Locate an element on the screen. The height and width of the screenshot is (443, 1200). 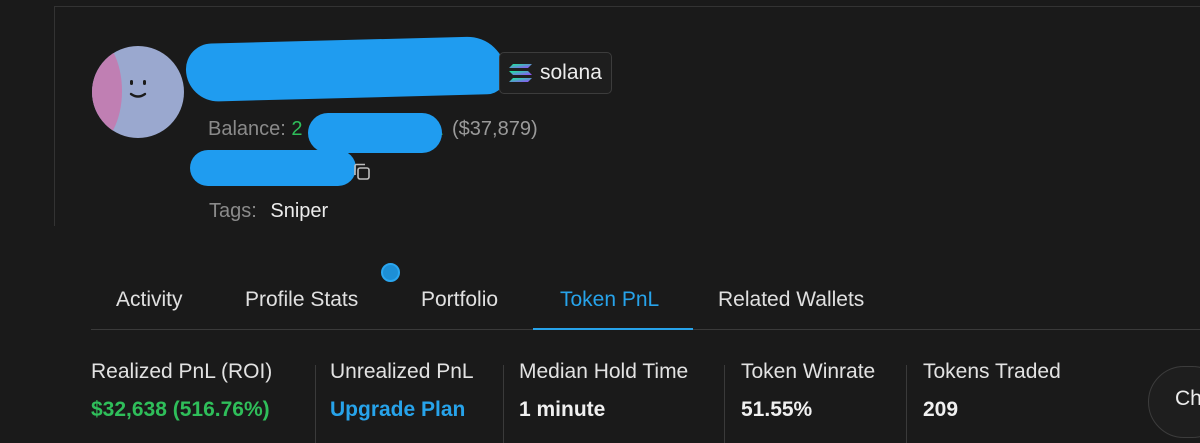
smiley-face-icon is located at coordinates (138, 89).